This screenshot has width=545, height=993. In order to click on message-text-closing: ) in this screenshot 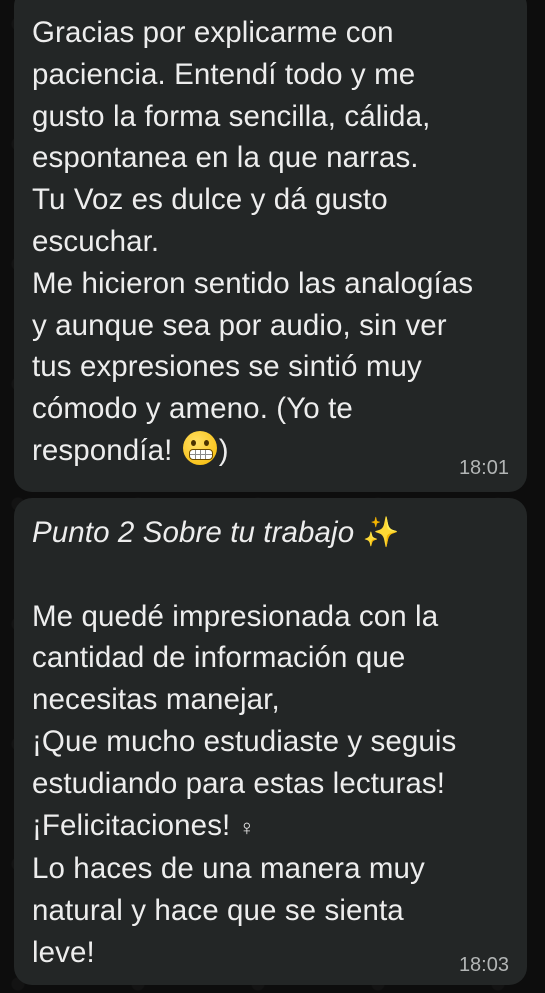, I will do `click(223, 450)`.